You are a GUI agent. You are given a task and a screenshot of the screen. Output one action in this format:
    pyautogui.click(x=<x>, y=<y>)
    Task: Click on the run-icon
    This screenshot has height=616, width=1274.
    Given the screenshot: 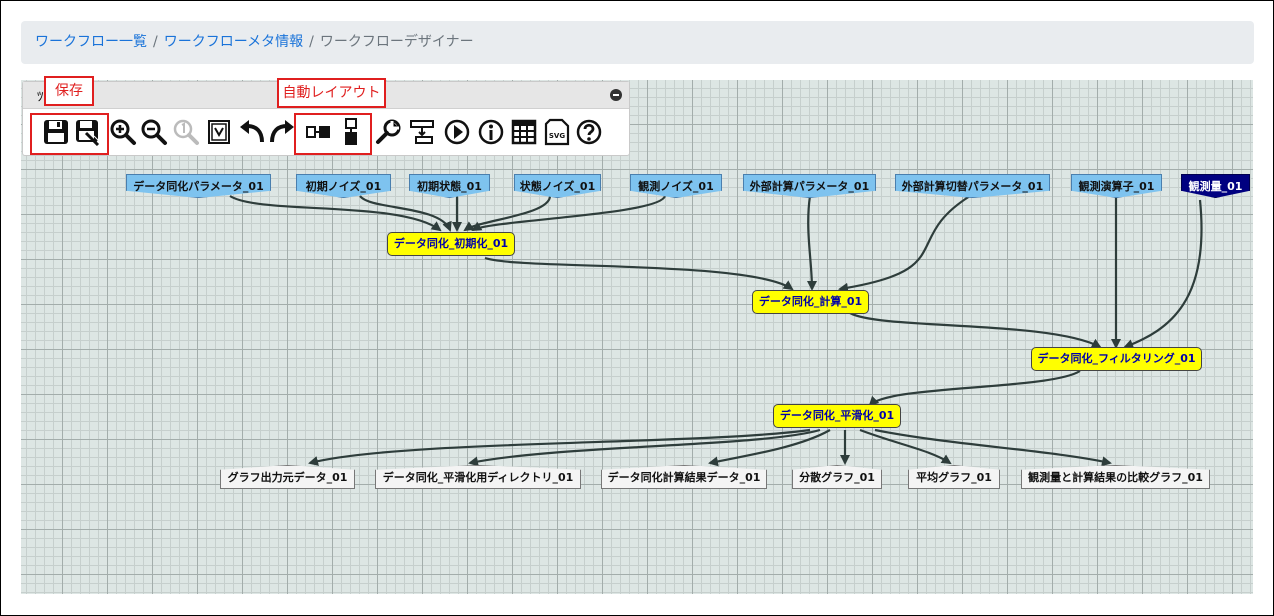 What is the action you would take?
    pyautogui.click(x=457, y=132)
    